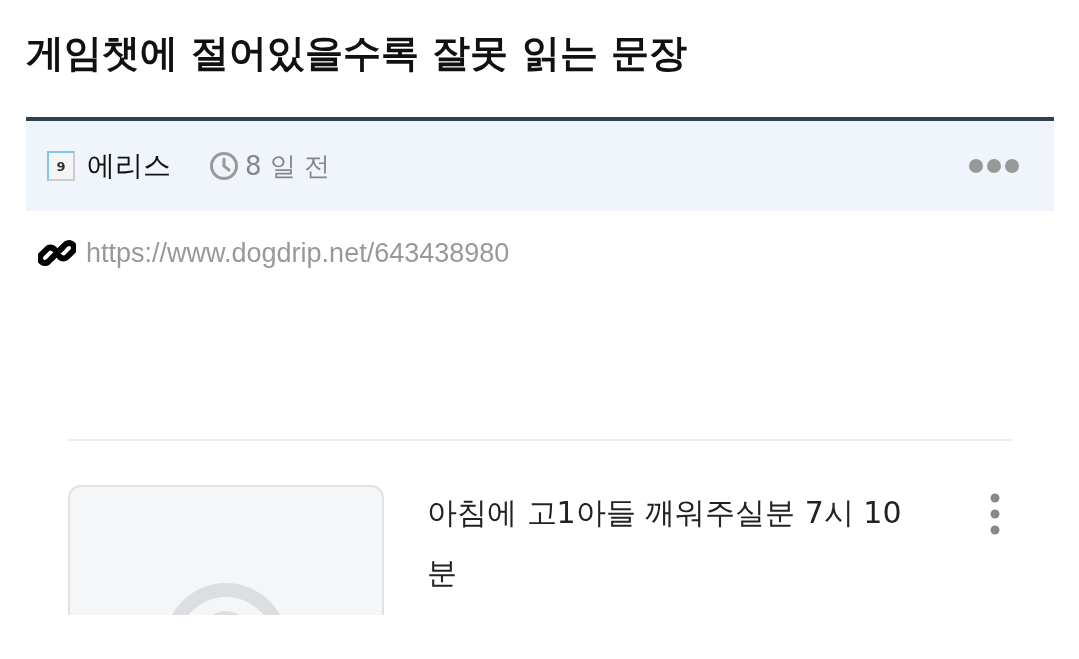 Image resolution: width=1079 pixels, height=659 pixels. Describe the element at coordinates (224, 166) in the screenshot. I see `clock-icon` at that location.